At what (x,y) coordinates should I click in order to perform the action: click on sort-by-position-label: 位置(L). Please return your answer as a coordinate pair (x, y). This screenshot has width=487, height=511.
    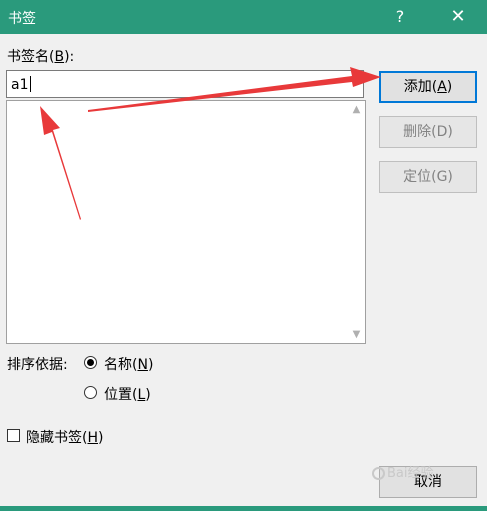
    Looking at the image, I should click on (127, 394).